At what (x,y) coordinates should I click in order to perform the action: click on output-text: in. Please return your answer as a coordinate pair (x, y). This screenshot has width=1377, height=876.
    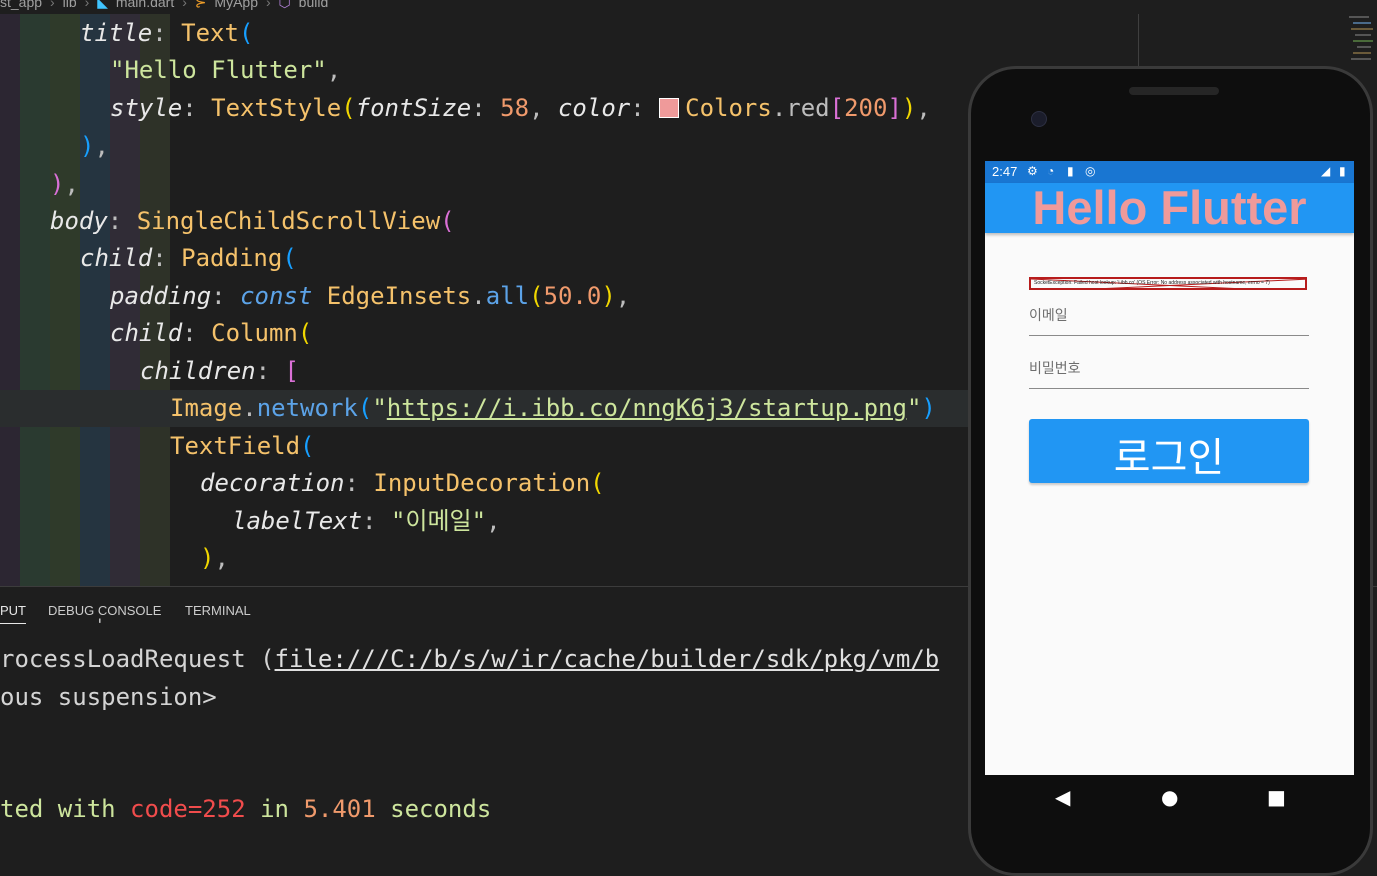
    Looking at the image, I should click on (274, 809).